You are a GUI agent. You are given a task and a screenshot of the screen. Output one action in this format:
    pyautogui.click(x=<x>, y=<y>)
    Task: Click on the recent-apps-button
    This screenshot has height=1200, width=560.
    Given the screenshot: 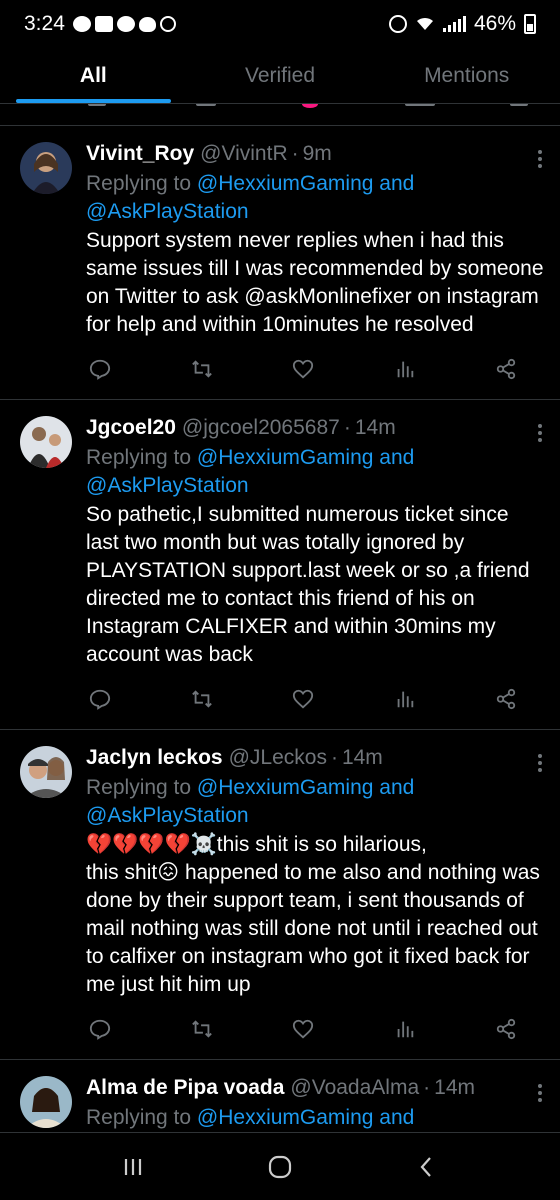 What is the action you would take?
    pyautogui.click(x=133, y=1167)
    